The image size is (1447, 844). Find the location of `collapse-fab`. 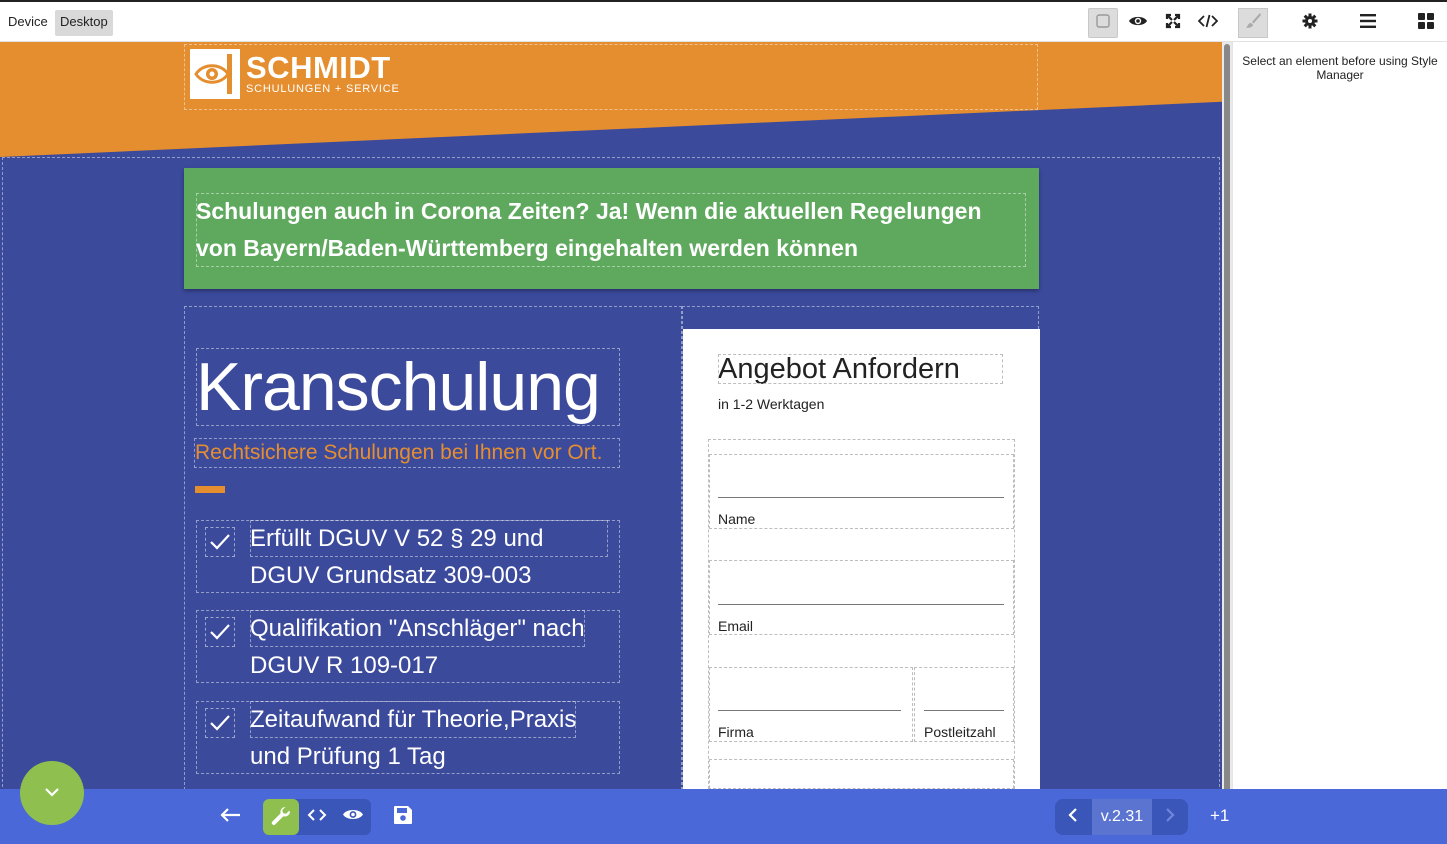

collapse-fab is located at coordinates (52, 793).